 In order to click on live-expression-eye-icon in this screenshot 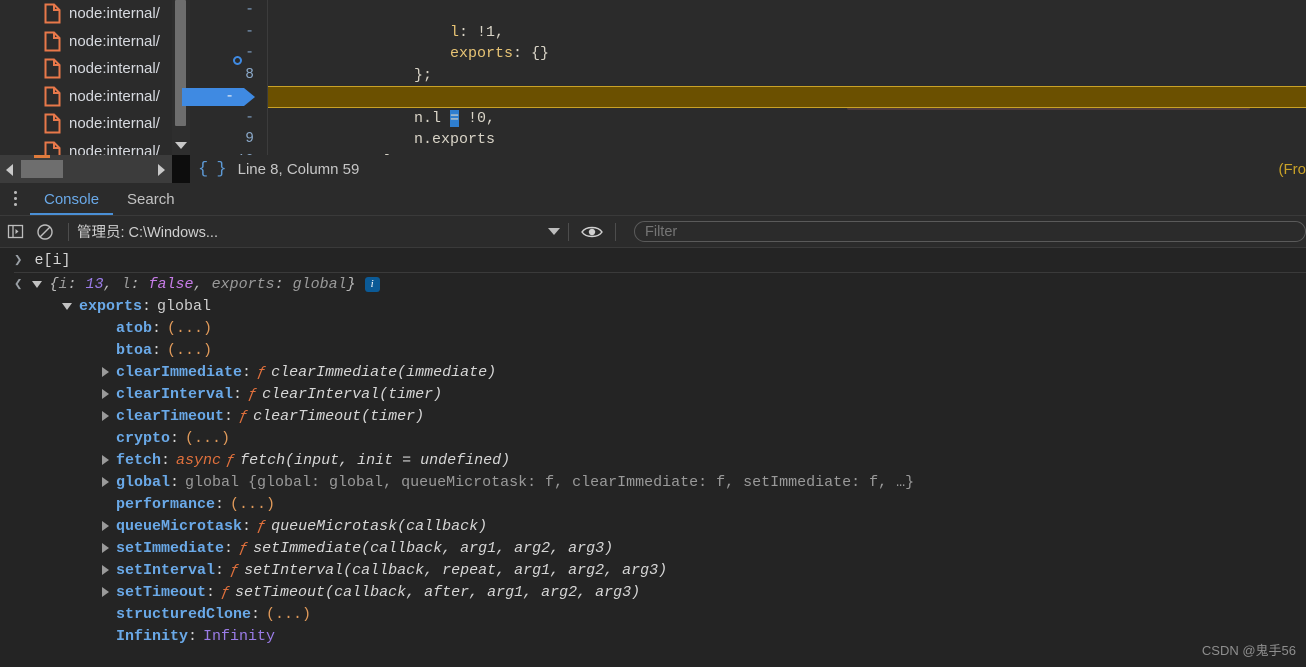, I will do `click(592, 232)`.